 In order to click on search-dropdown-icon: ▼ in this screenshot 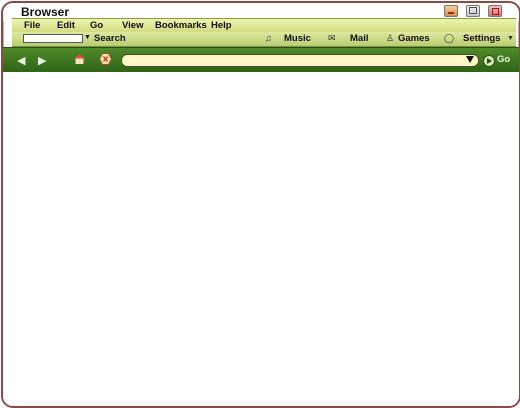, I will do `click(87, 37)`.